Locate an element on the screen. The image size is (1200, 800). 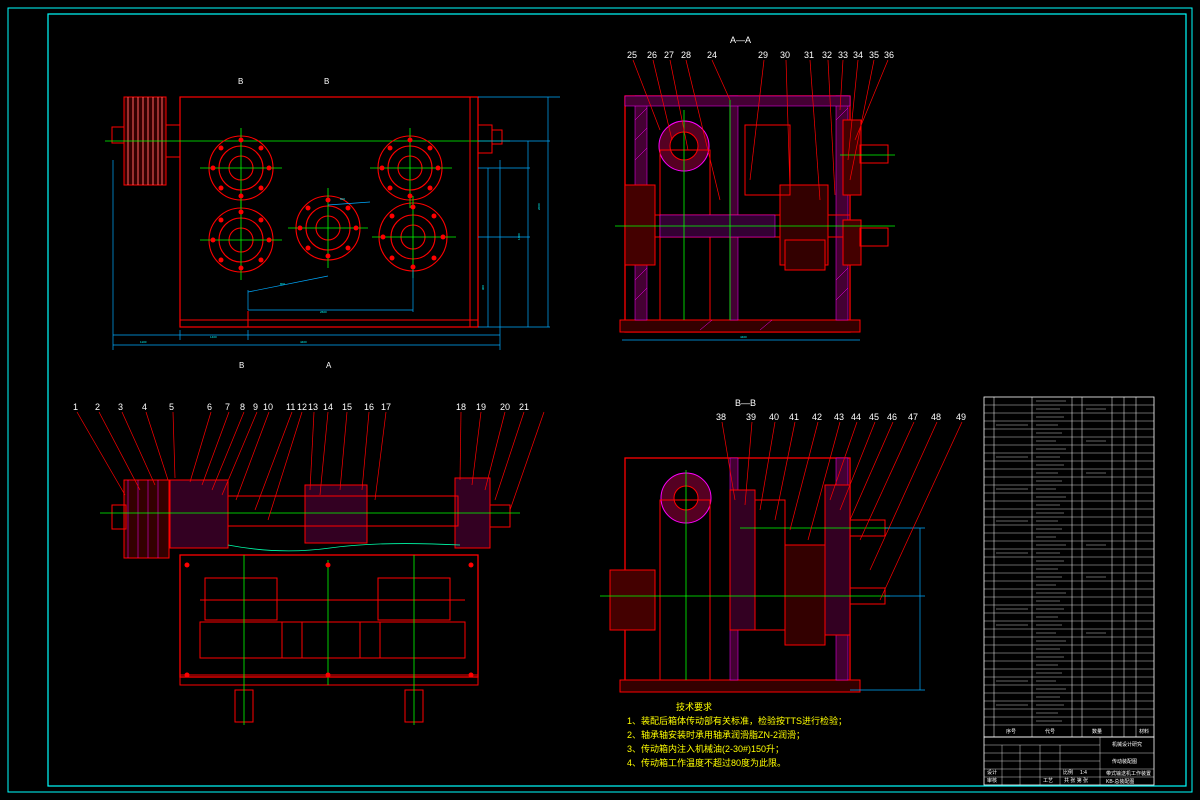
balloon-1: 1 is located at coordinates (75, 407).